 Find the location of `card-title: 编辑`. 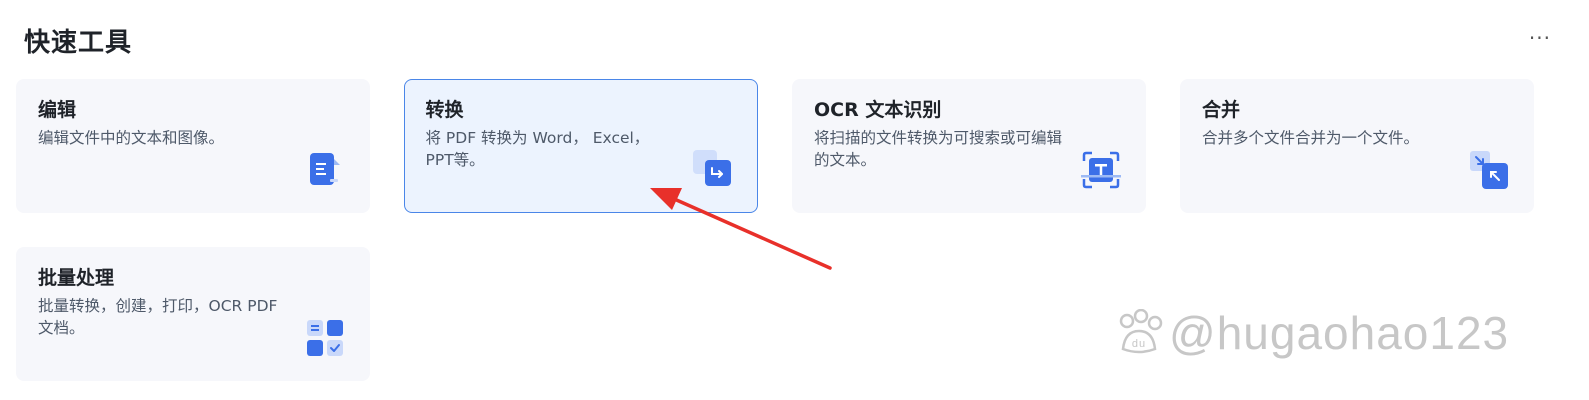

card-title: 编辑 is located at coordinates (57, 110).